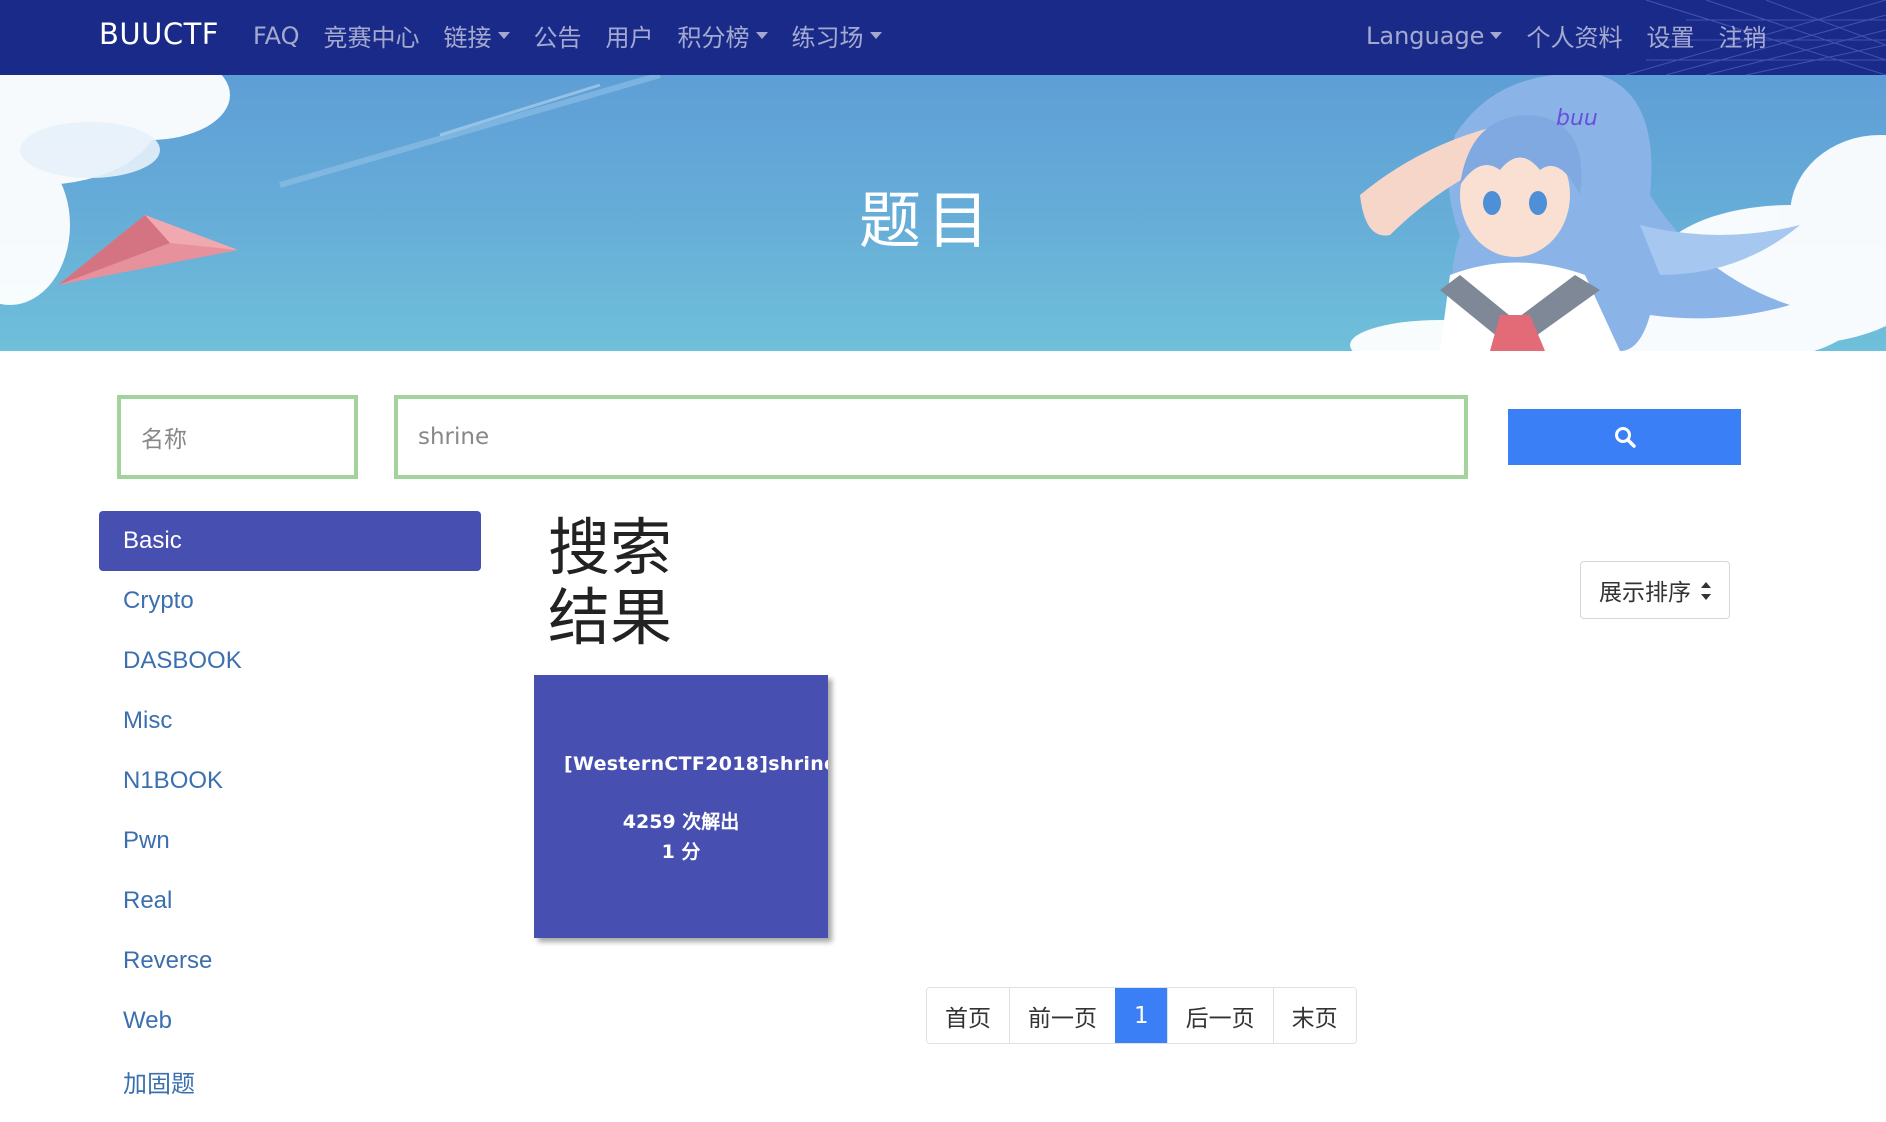  I want to click on nav-item-0: FAQ, so click(276, 36).